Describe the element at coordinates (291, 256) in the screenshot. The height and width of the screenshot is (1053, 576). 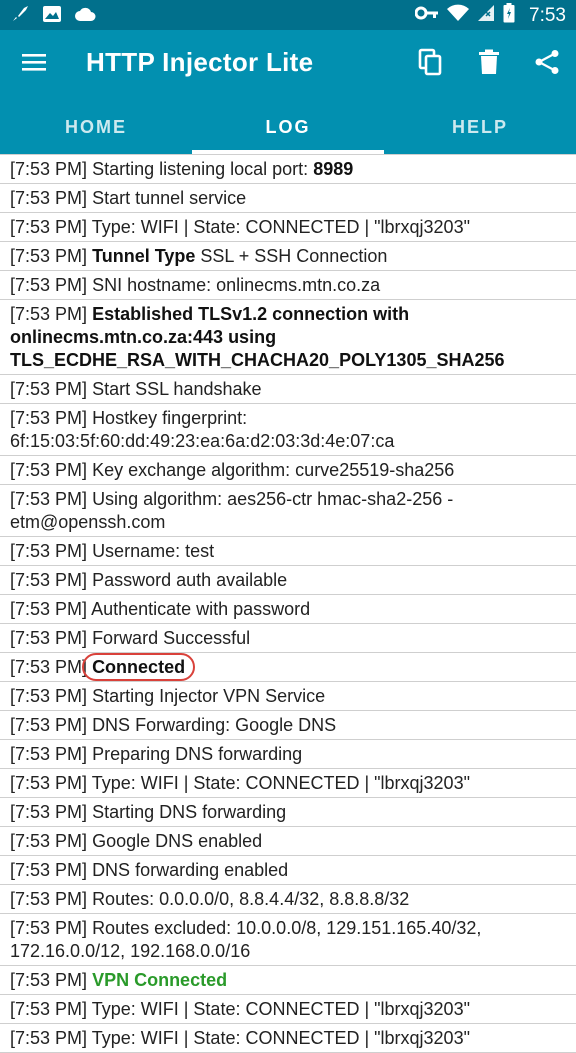
I see `log-message: SSL + SSH Connection` at that location.